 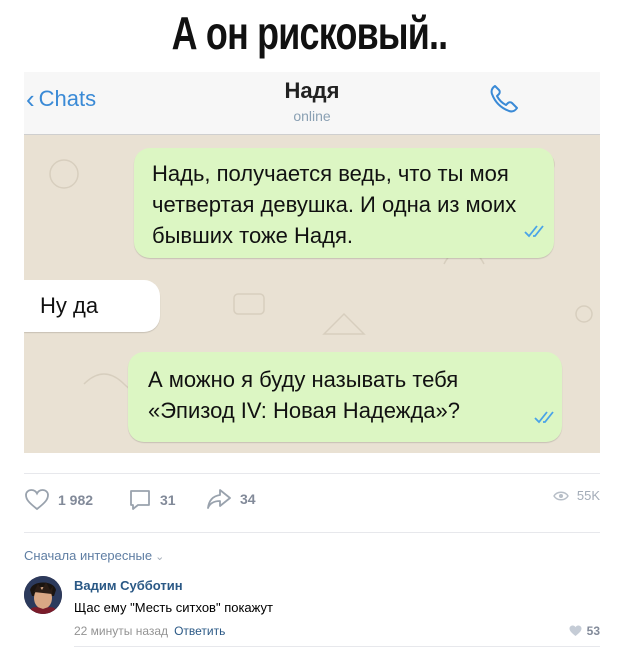 What do you see at coordinates (219, 499) in the screenshot?
I see `share-icon` at bounding box center [219, 499].